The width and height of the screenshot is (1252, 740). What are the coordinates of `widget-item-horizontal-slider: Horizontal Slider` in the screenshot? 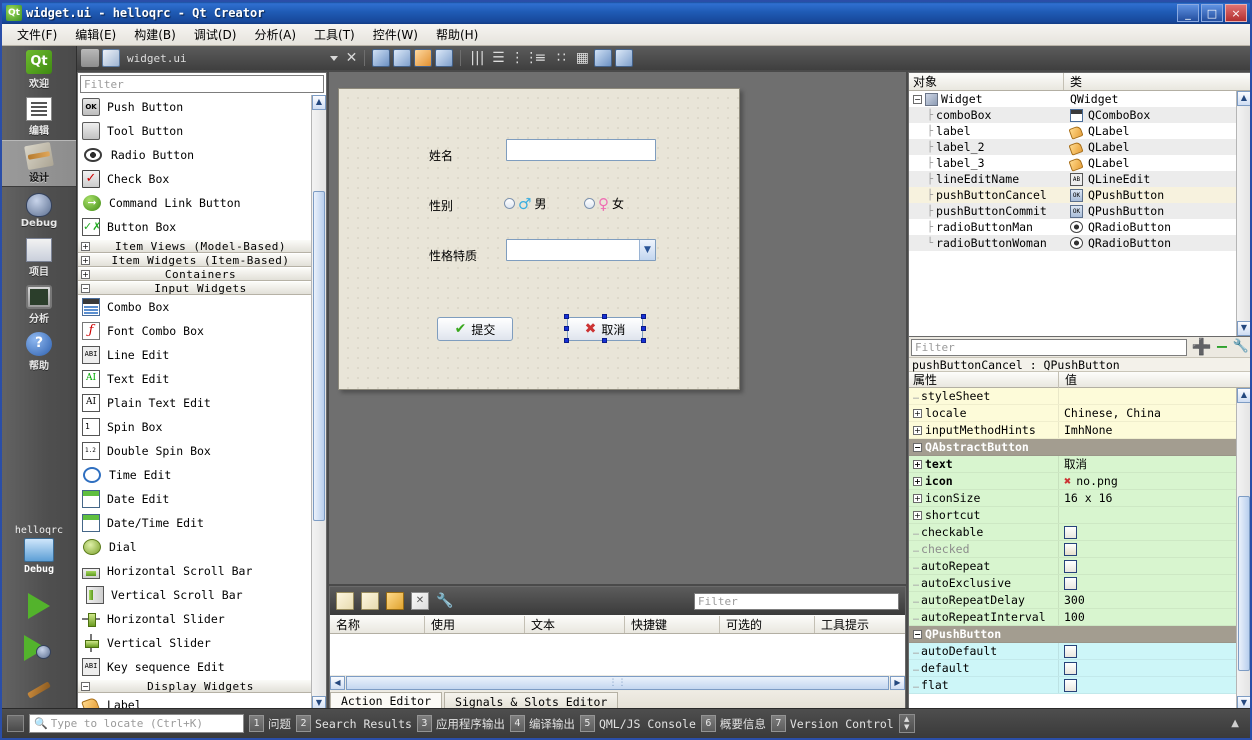 It's located at (194, 619).